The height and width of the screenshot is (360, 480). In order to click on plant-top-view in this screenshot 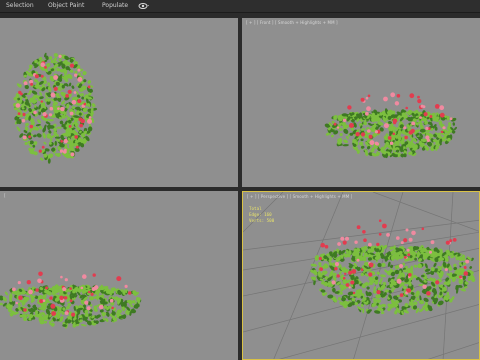, I will do `click(55, 108)`.